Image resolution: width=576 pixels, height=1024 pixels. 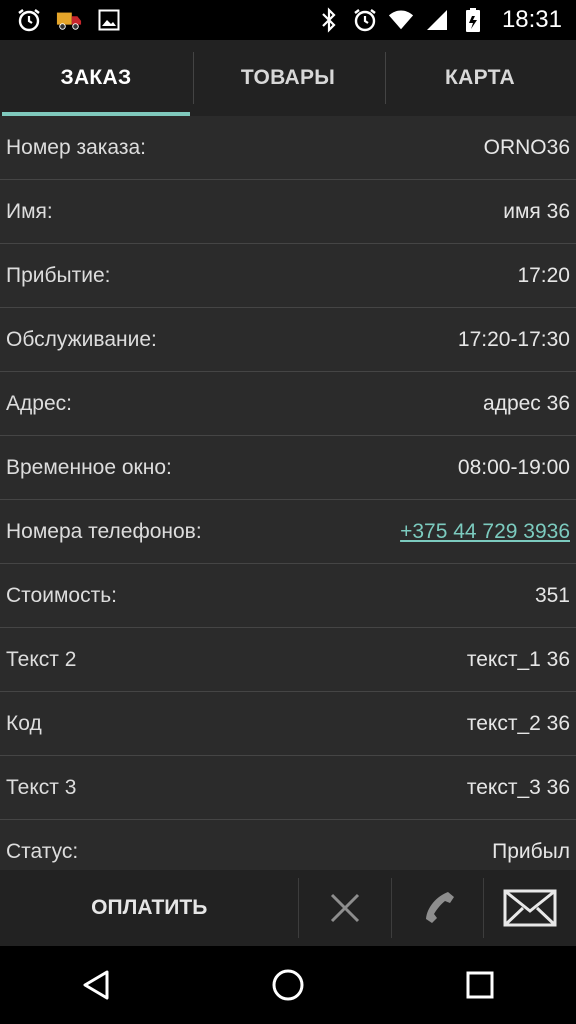 What do you see at coordinates (288, 845) in the screenshot?
I see `detail-row-status: Статус: Прибыл` at bounding box center [288, 845].